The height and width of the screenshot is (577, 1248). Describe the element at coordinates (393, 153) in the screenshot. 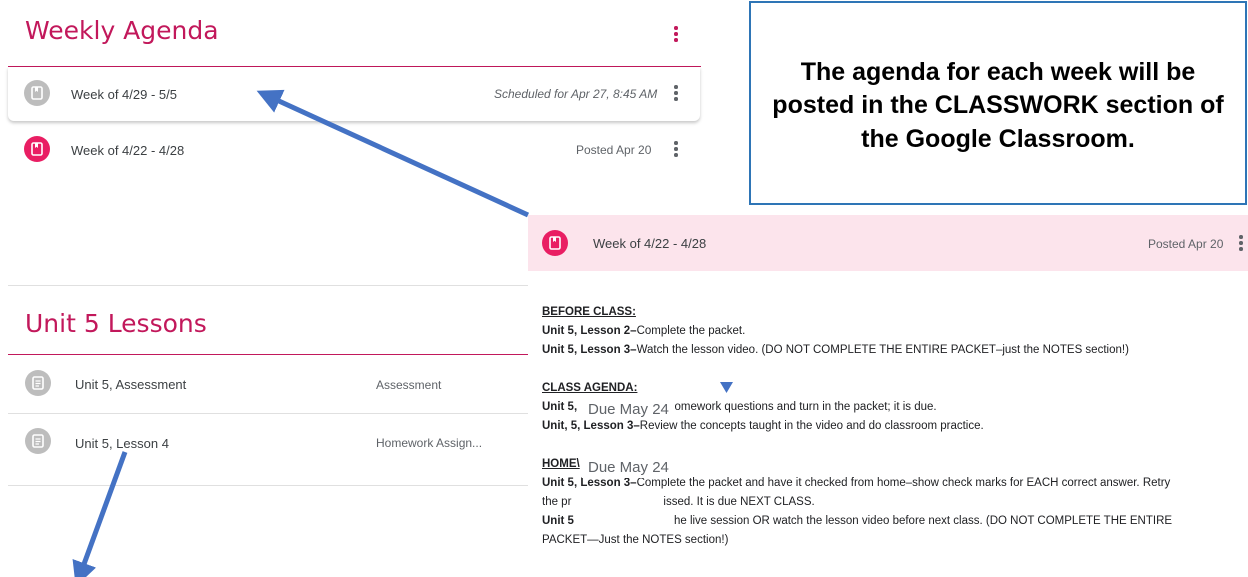

I see `arrow-to-card` at that location.